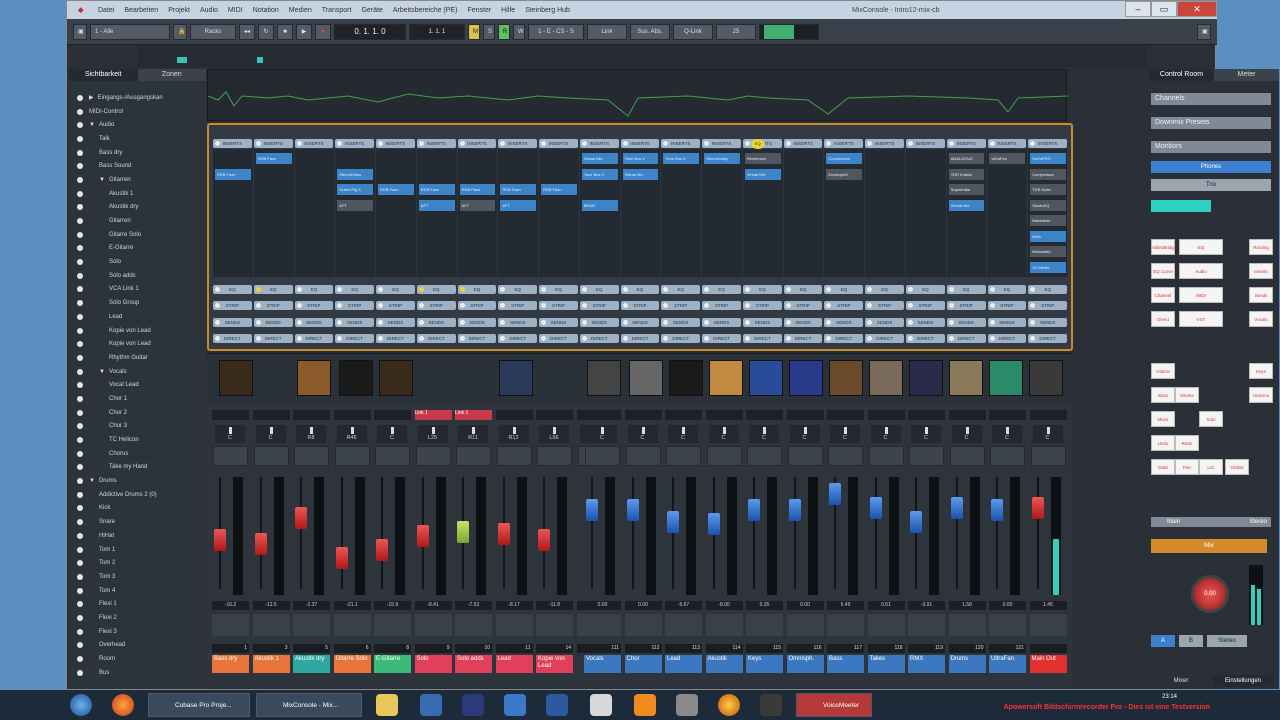 Image resolution: width=1280 pixels, height=720 pixels. Describe the element at coordinates (436, 205) in the screenshot. I see `insert-plugin-slot: AFT` at that location.